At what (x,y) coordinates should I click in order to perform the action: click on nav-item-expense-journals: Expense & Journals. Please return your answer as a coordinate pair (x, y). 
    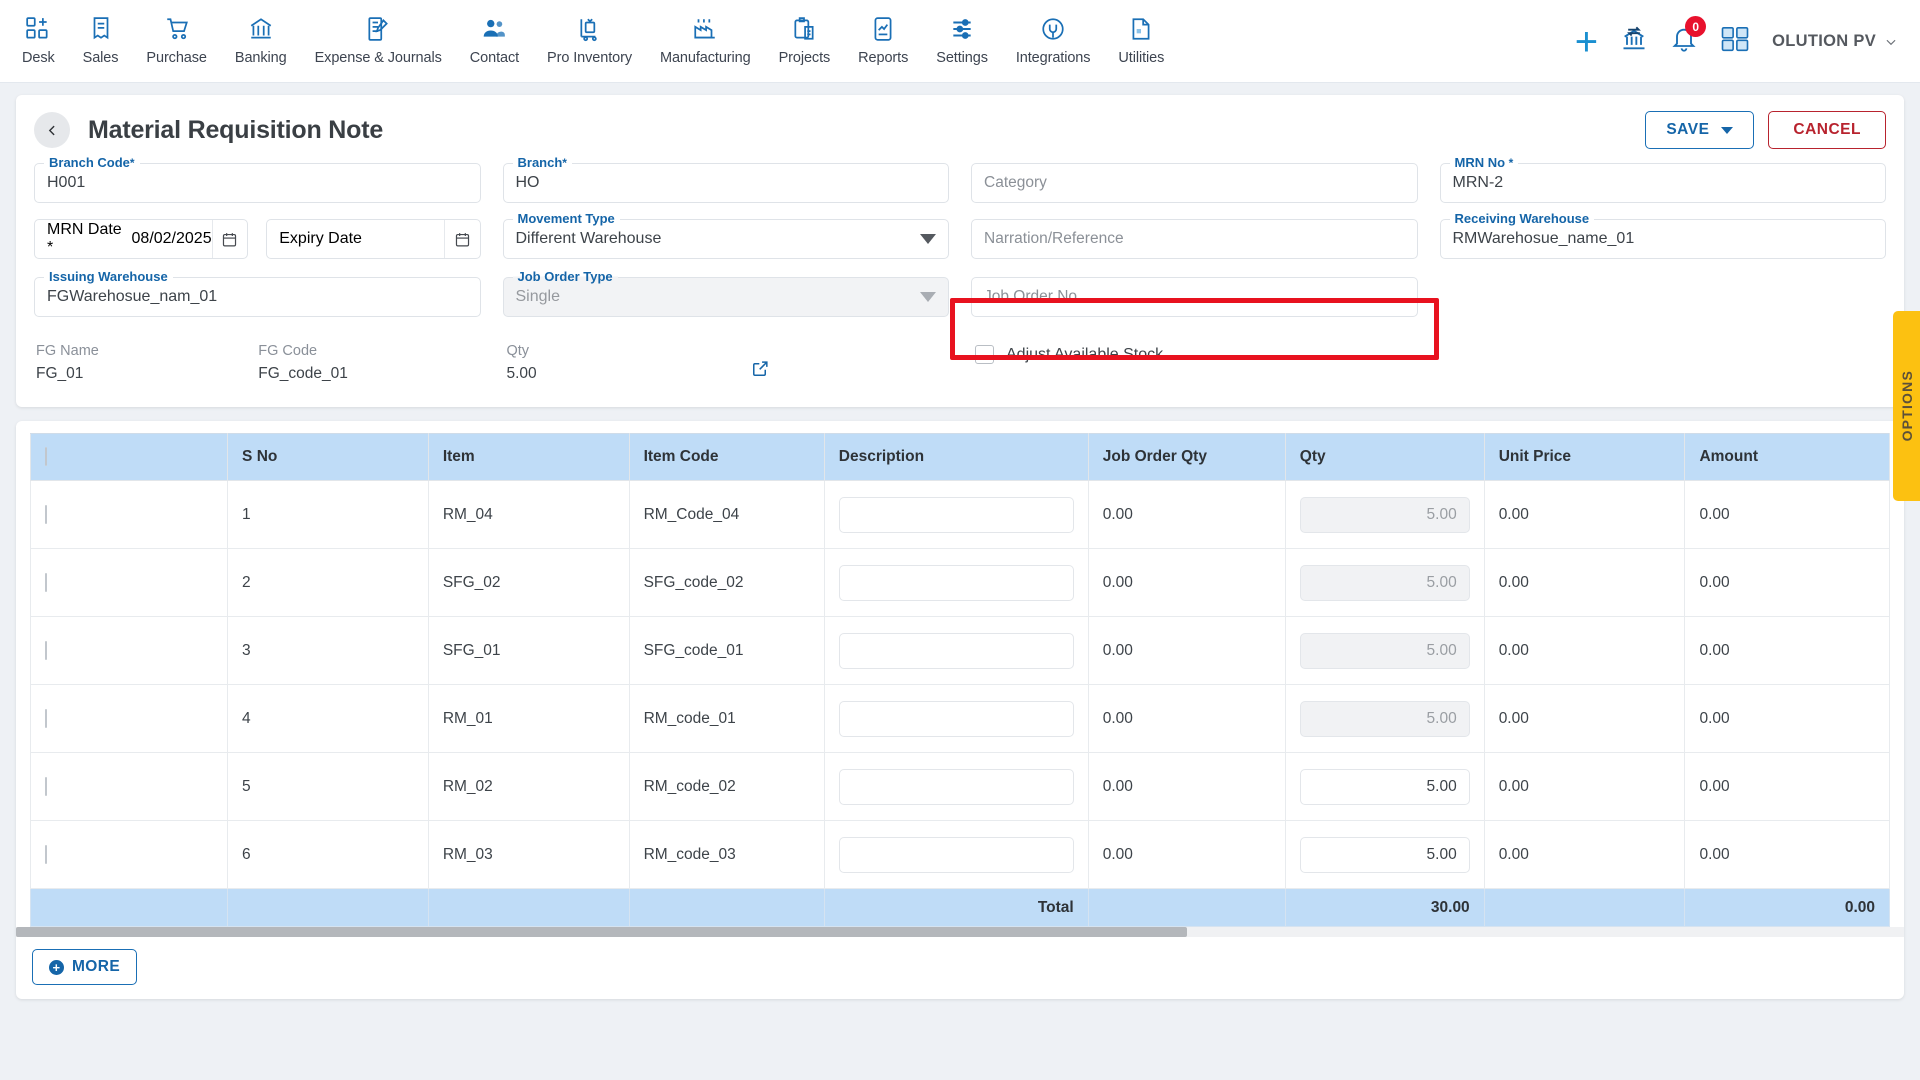
    Looking at the image, I should click on (378, 39).